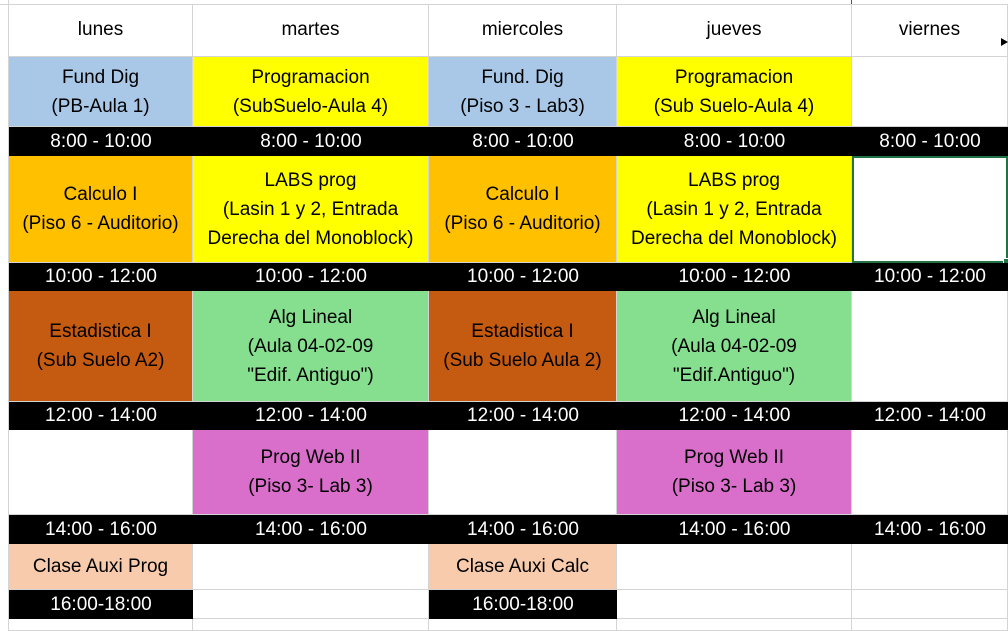  What do you see at coordinates (523, 92) in the screenshot?
I see `class-cell: Fund. Dig (Piso 3 - Lab3)` at bounding box center [523, 92].